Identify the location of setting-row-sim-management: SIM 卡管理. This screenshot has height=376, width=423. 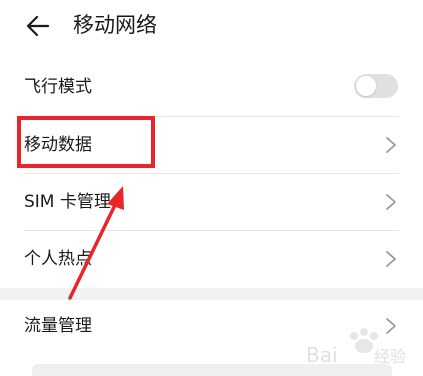
(211, 202).